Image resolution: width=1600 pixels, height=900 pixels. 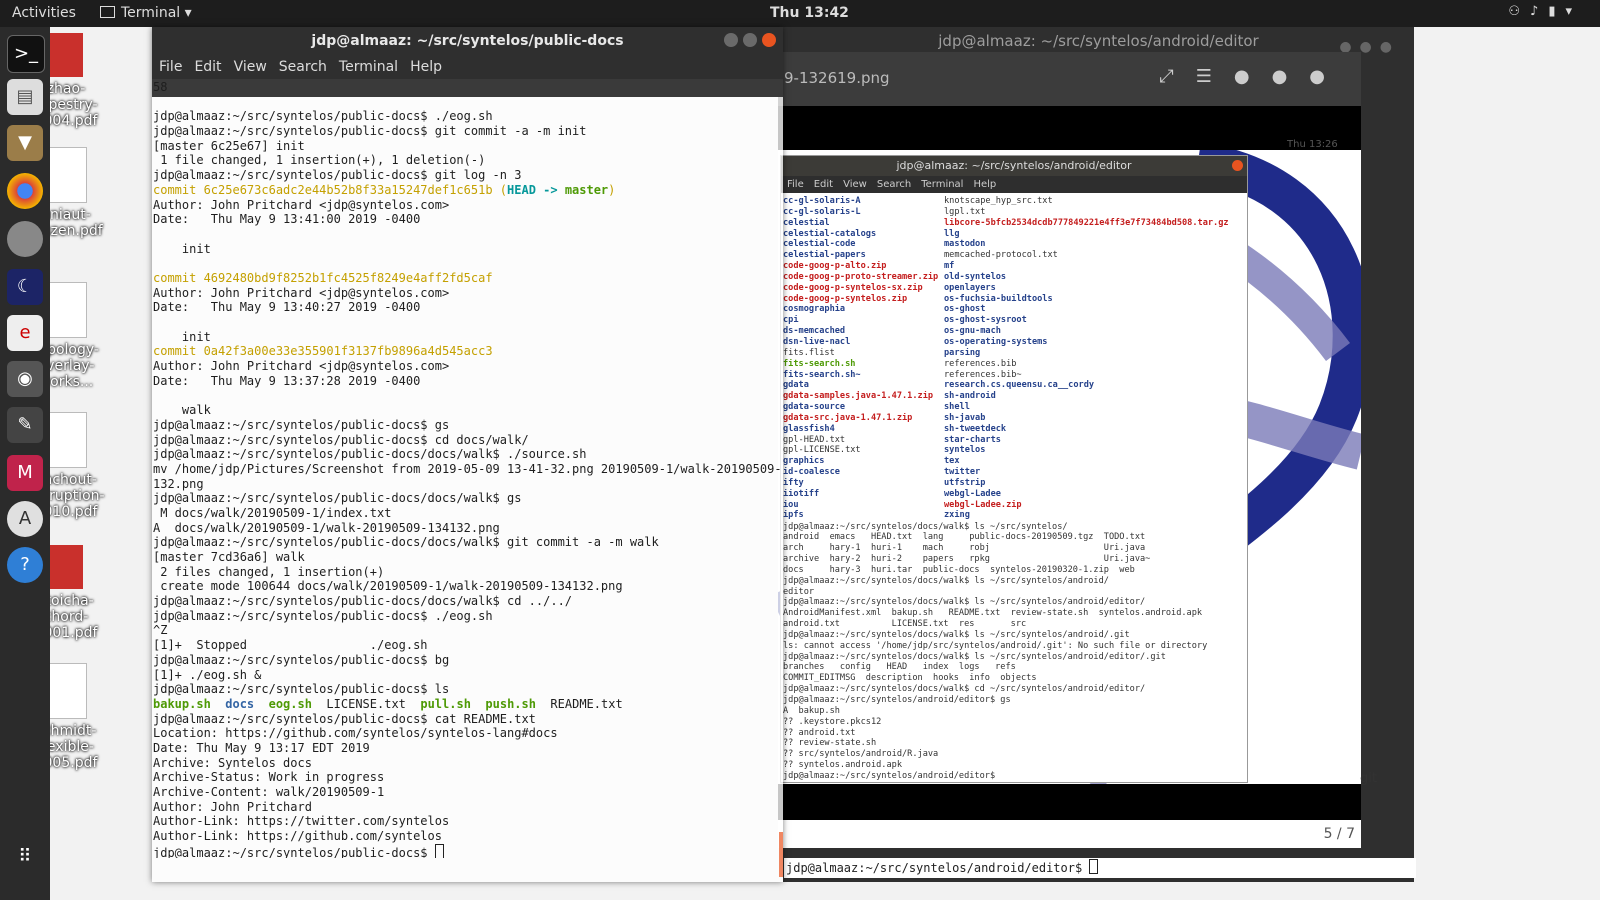 I want to click on listing-line: ?? syntelos.android.apk, so click(x=842, y=765).